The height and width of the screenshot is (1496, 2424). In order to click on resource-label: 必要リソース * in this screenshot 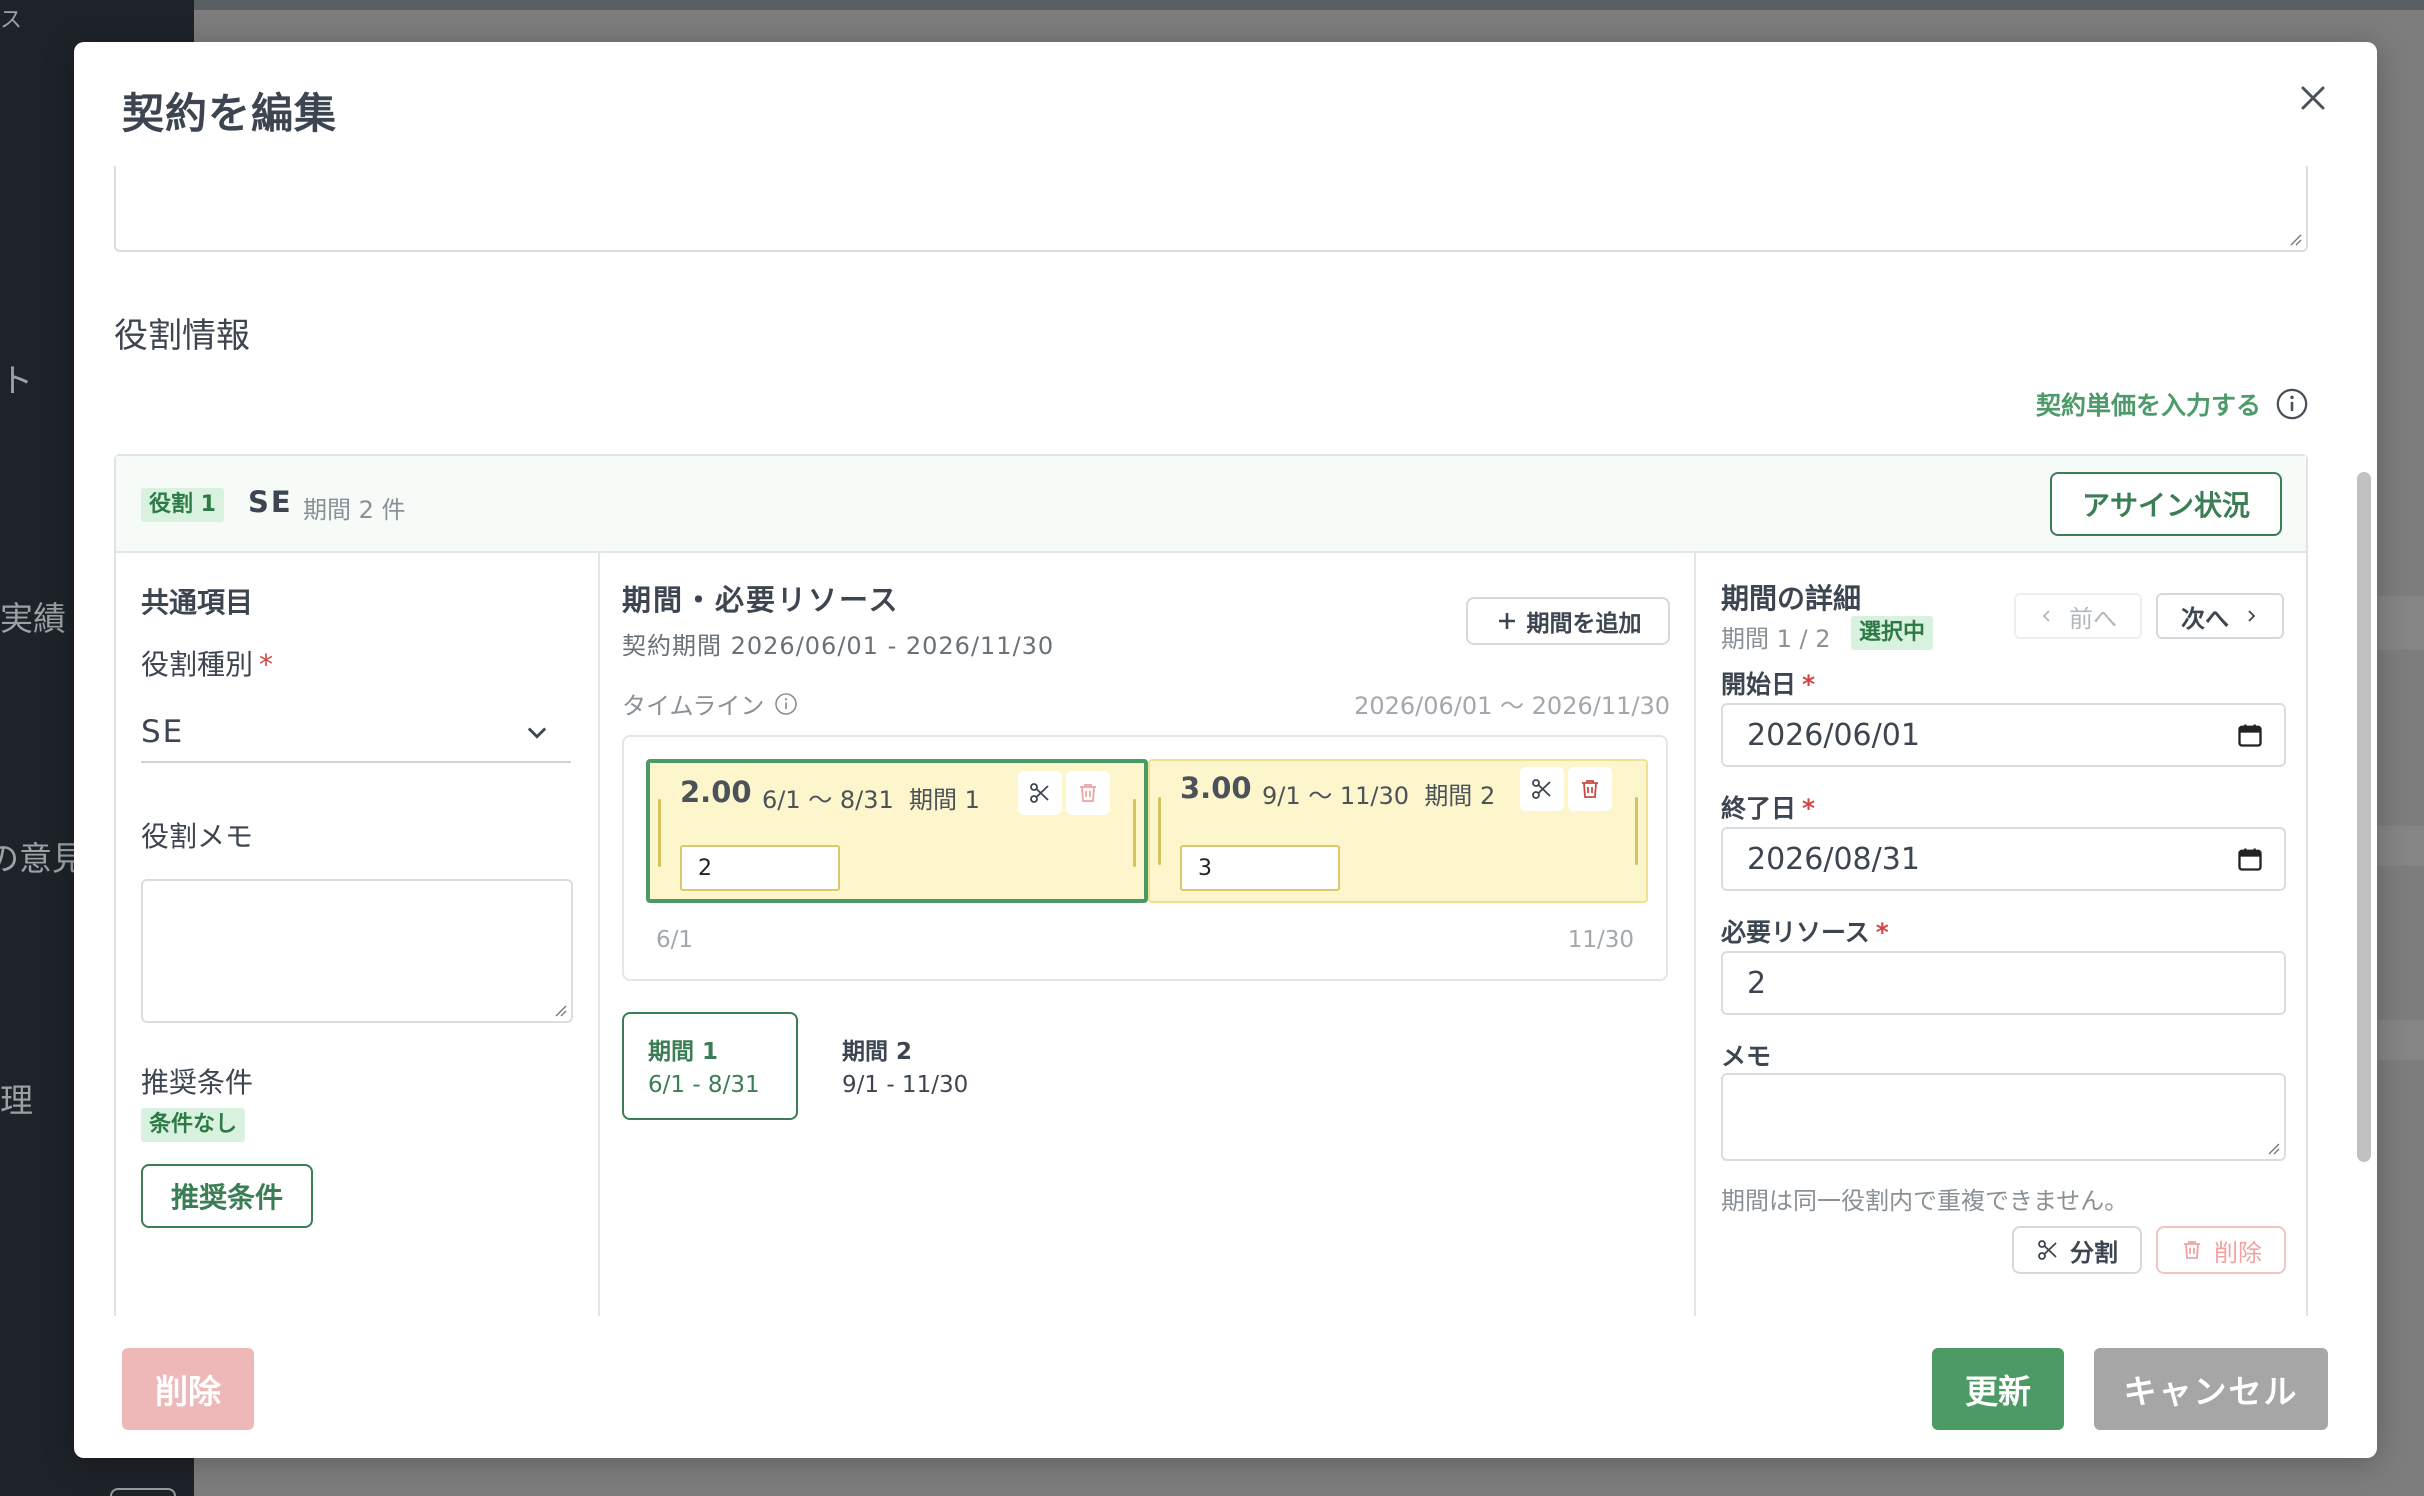, I will do `click(1805, 932)`.